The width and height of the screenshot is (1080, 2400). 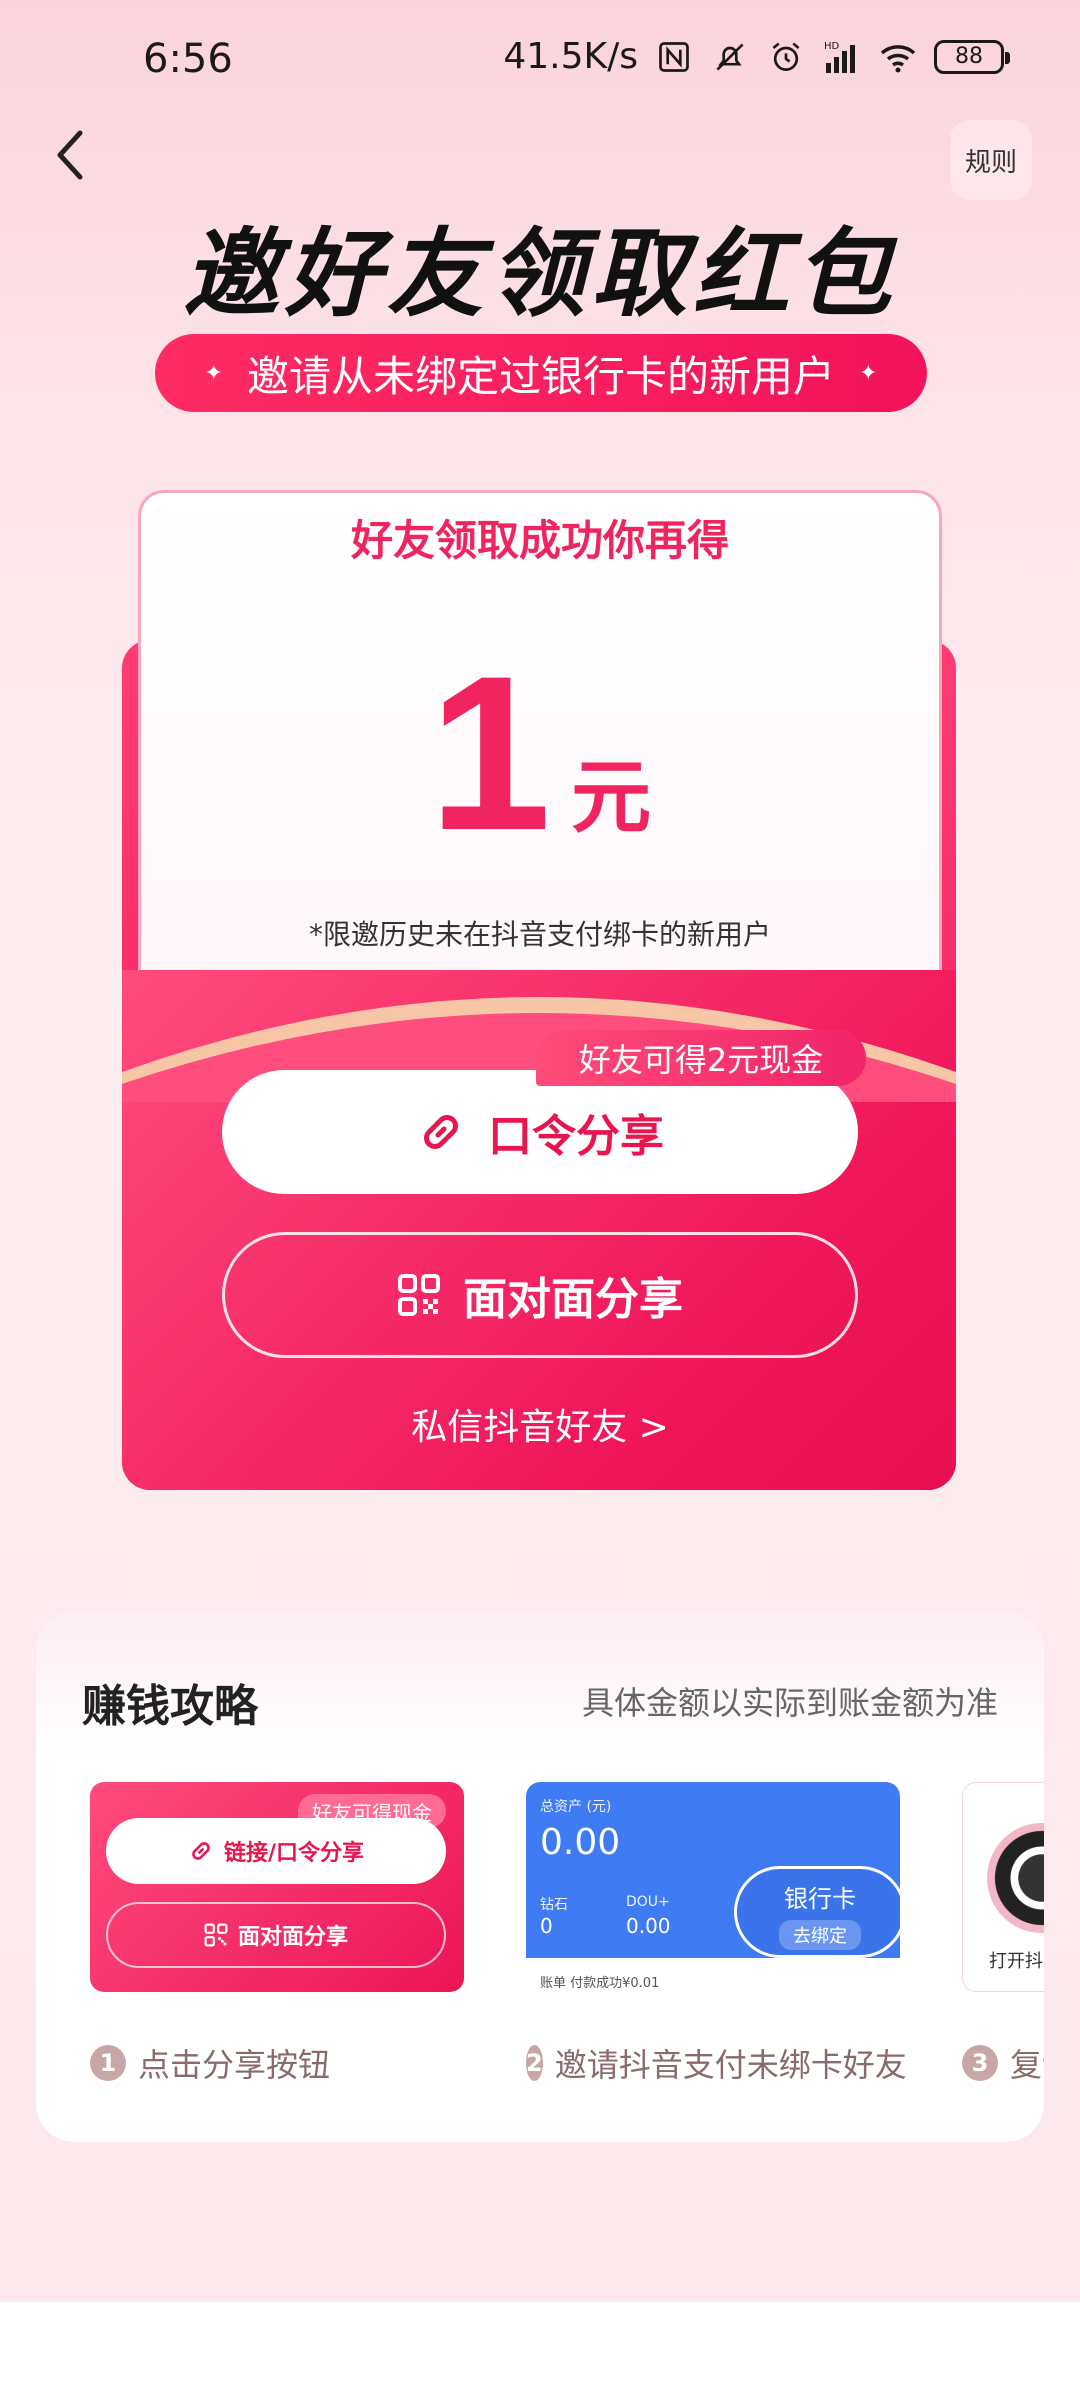 I want to click on reward-amount: 1 元, so click(x=540, y=753).